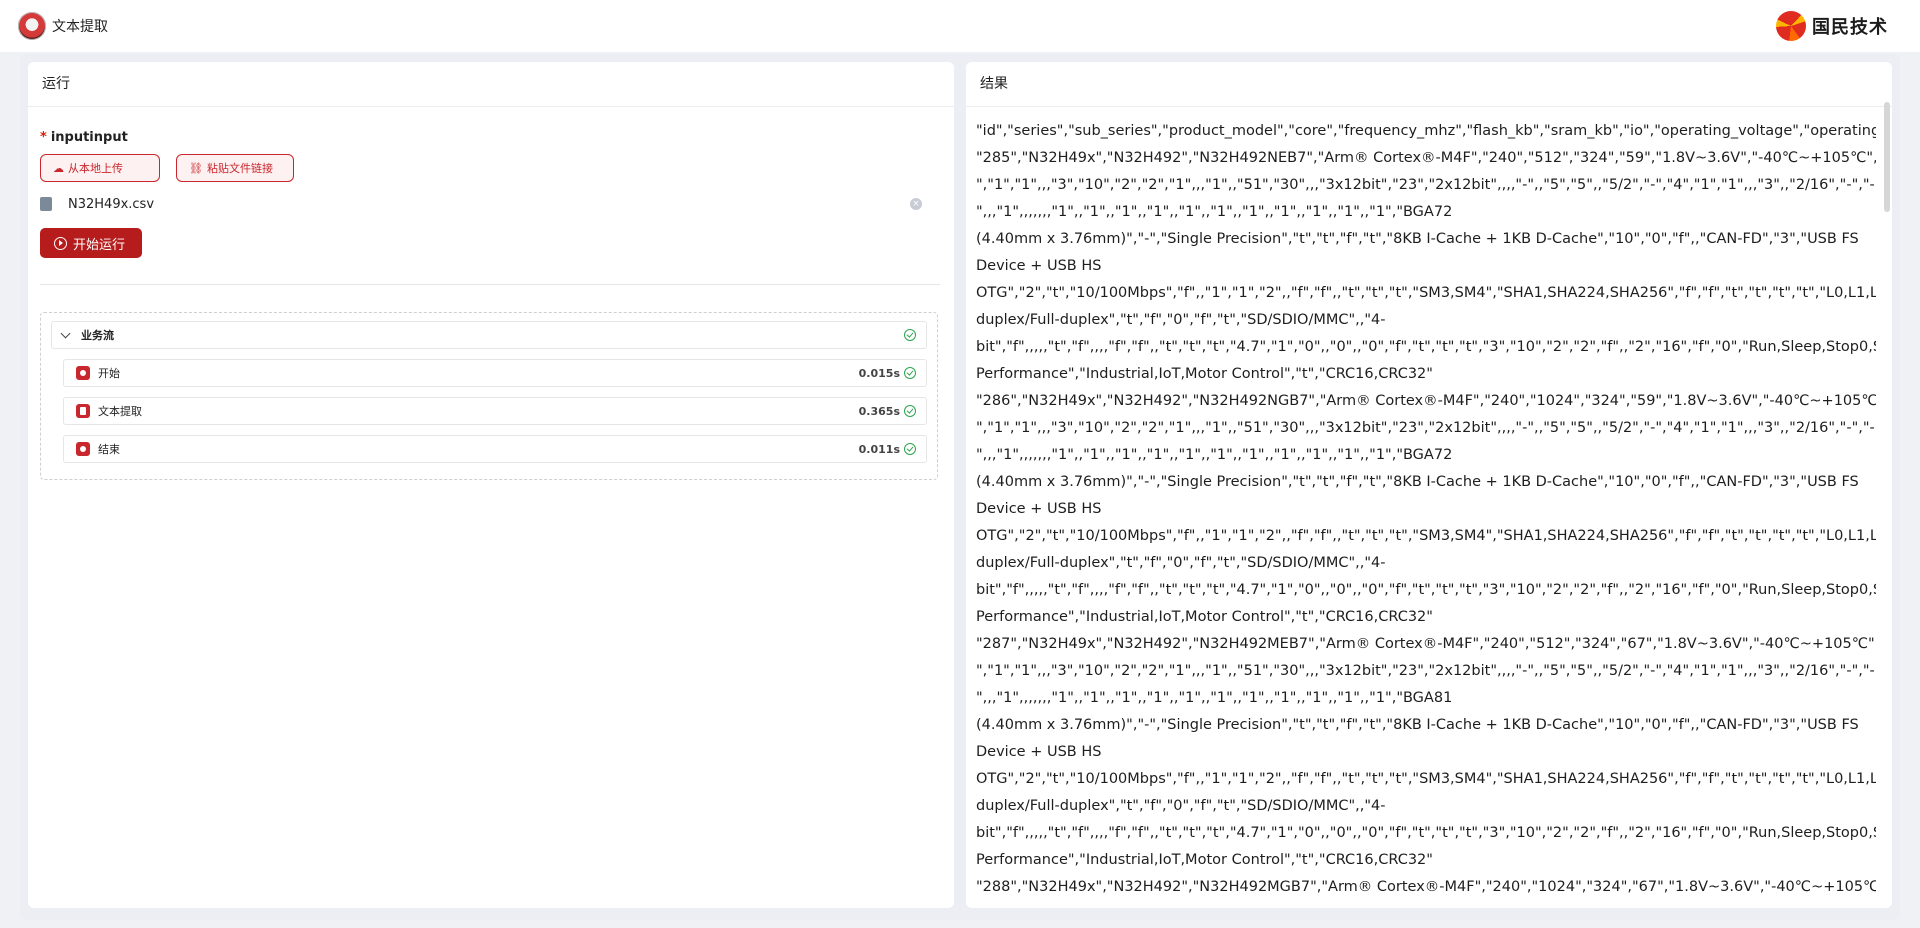 The width and height of the screenshot is (1920, 928). I want to click on step-duration: 0.015s, so click(879, 373).